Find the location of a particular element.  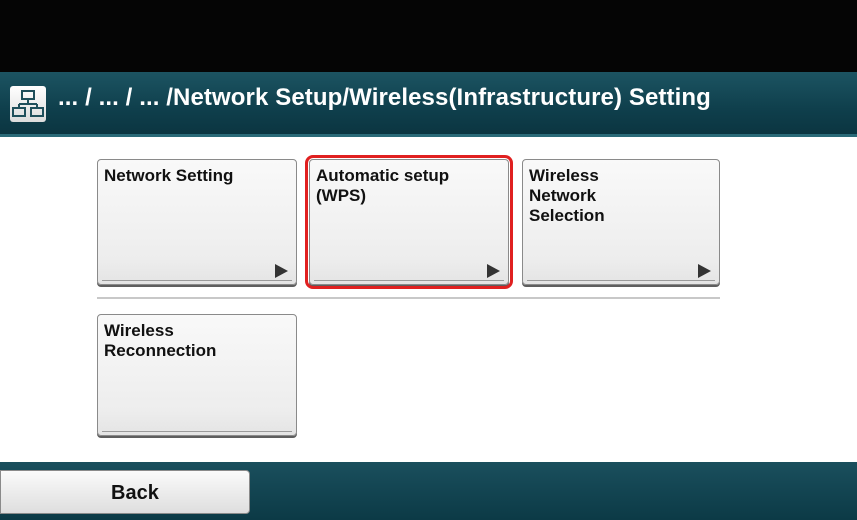

wireless-reconnection-button: Wireless Reconnection is located at coordinates (197, 375).